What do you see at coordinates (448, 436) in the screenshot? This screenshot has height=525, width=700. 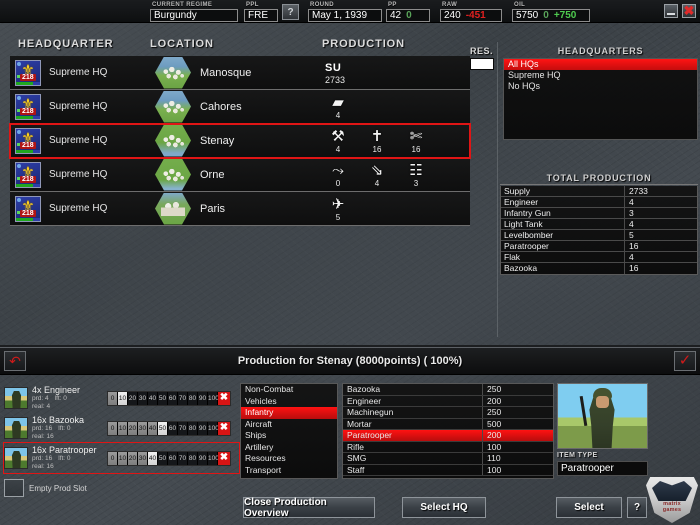 I see `item-row: Paratrooper 200` at bounding box center [448, 436].